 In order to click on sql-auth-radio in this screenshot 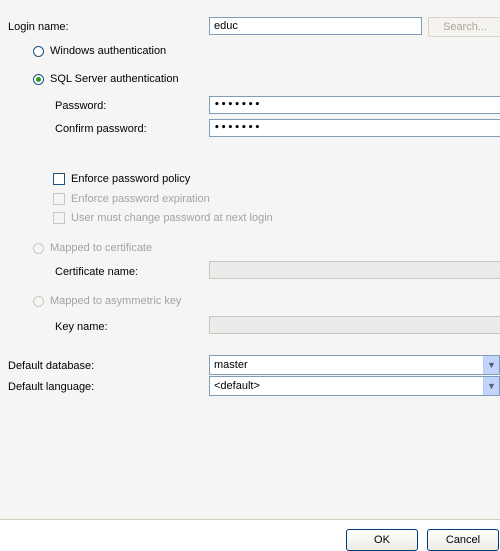, I will do `click(38, 79)`.